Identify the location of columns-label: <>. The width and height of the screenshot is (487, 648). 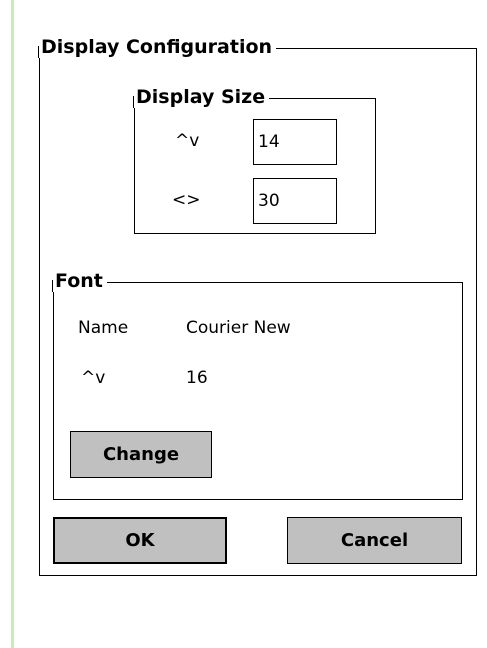
(186, 200).